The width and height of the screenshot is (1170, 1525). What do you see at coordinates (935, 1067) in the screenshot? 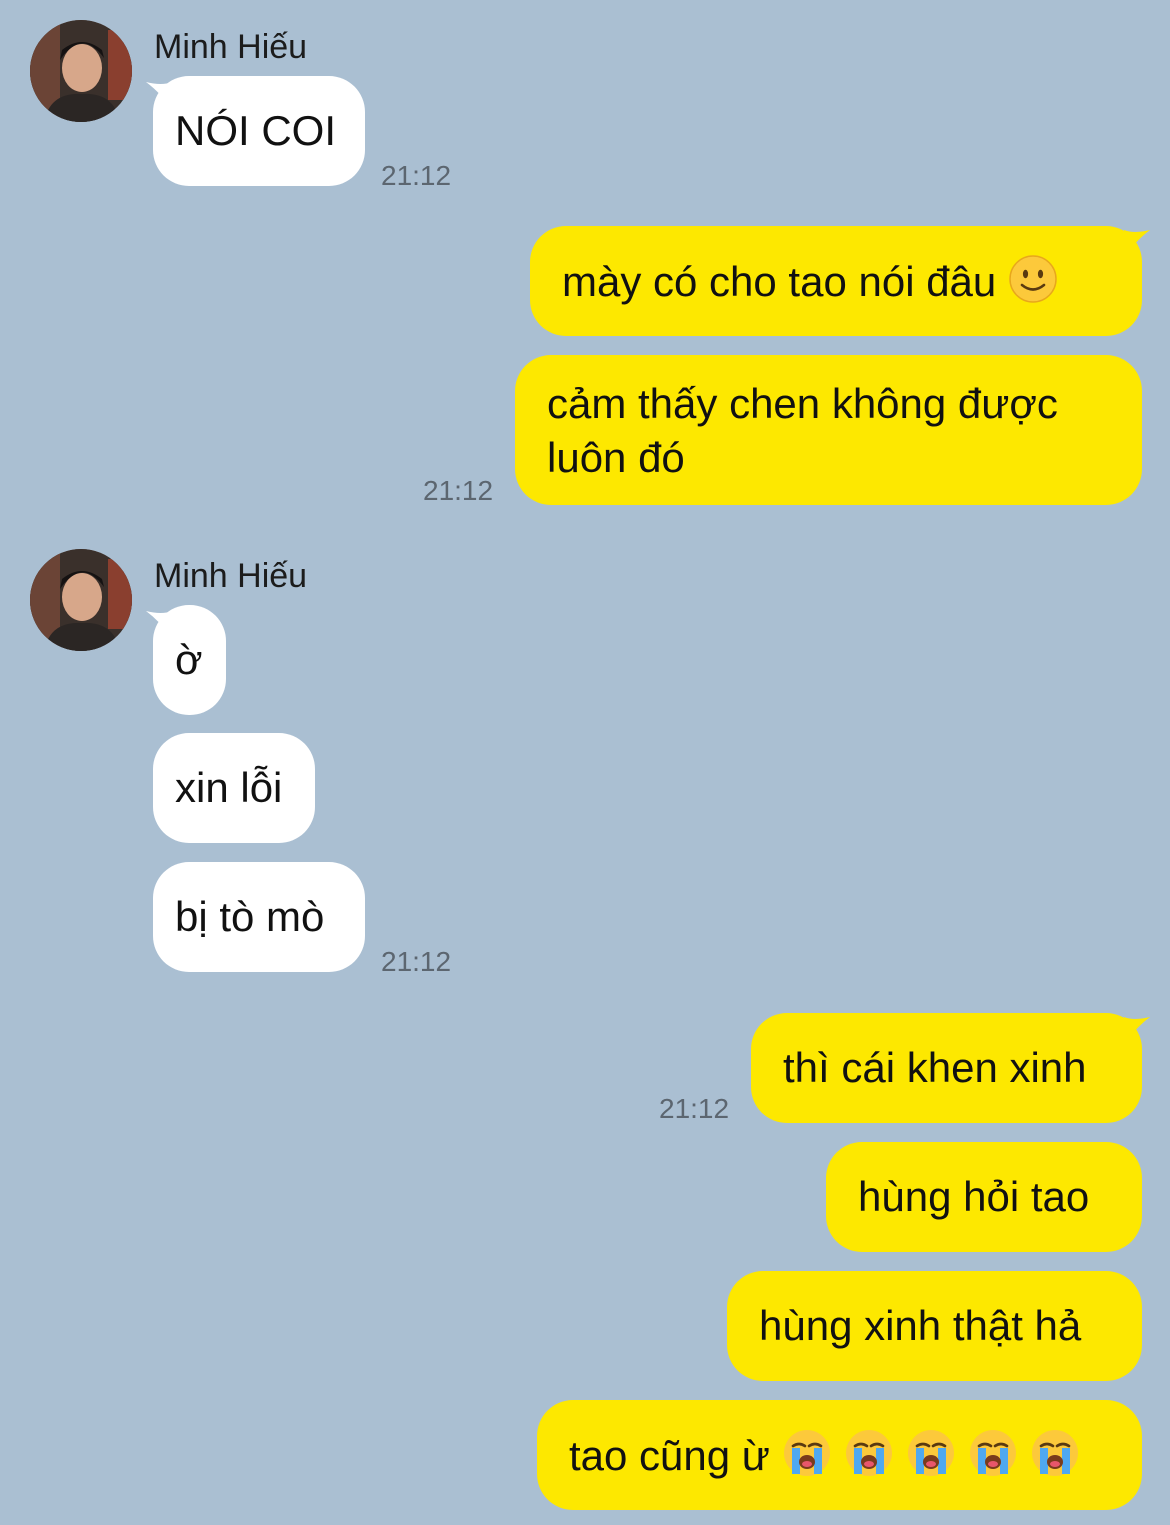
I see `message-text: thì cái khen xinh` at bounding box center [935, 1067].